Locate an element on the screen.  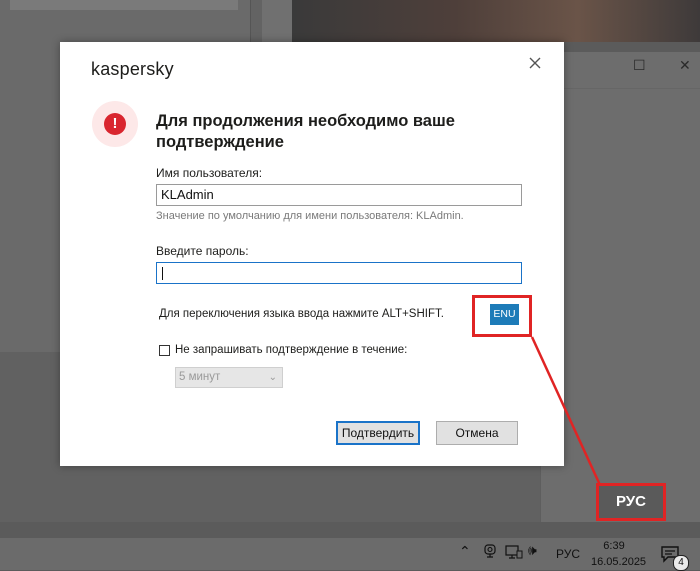
username-field: KLAdmin is located at coordinates (339, 195).